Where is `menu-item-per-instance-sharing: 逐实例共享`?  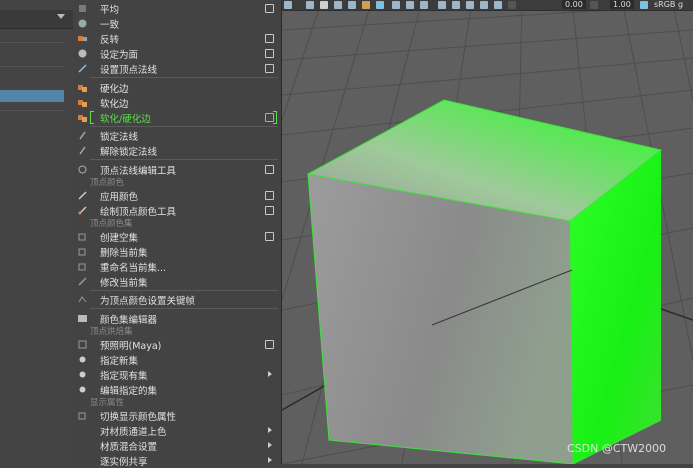 menu-item-per-instance-sharing: 逐实例共享 is located at coordinates (177, 460).